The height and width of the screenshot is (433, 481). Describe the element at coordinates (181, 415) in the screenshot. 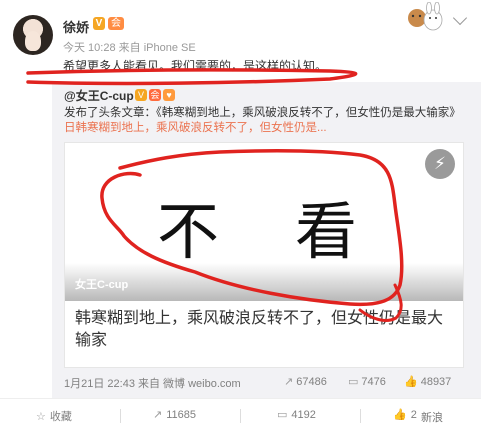

I see `repost-count: 11685` at that location.